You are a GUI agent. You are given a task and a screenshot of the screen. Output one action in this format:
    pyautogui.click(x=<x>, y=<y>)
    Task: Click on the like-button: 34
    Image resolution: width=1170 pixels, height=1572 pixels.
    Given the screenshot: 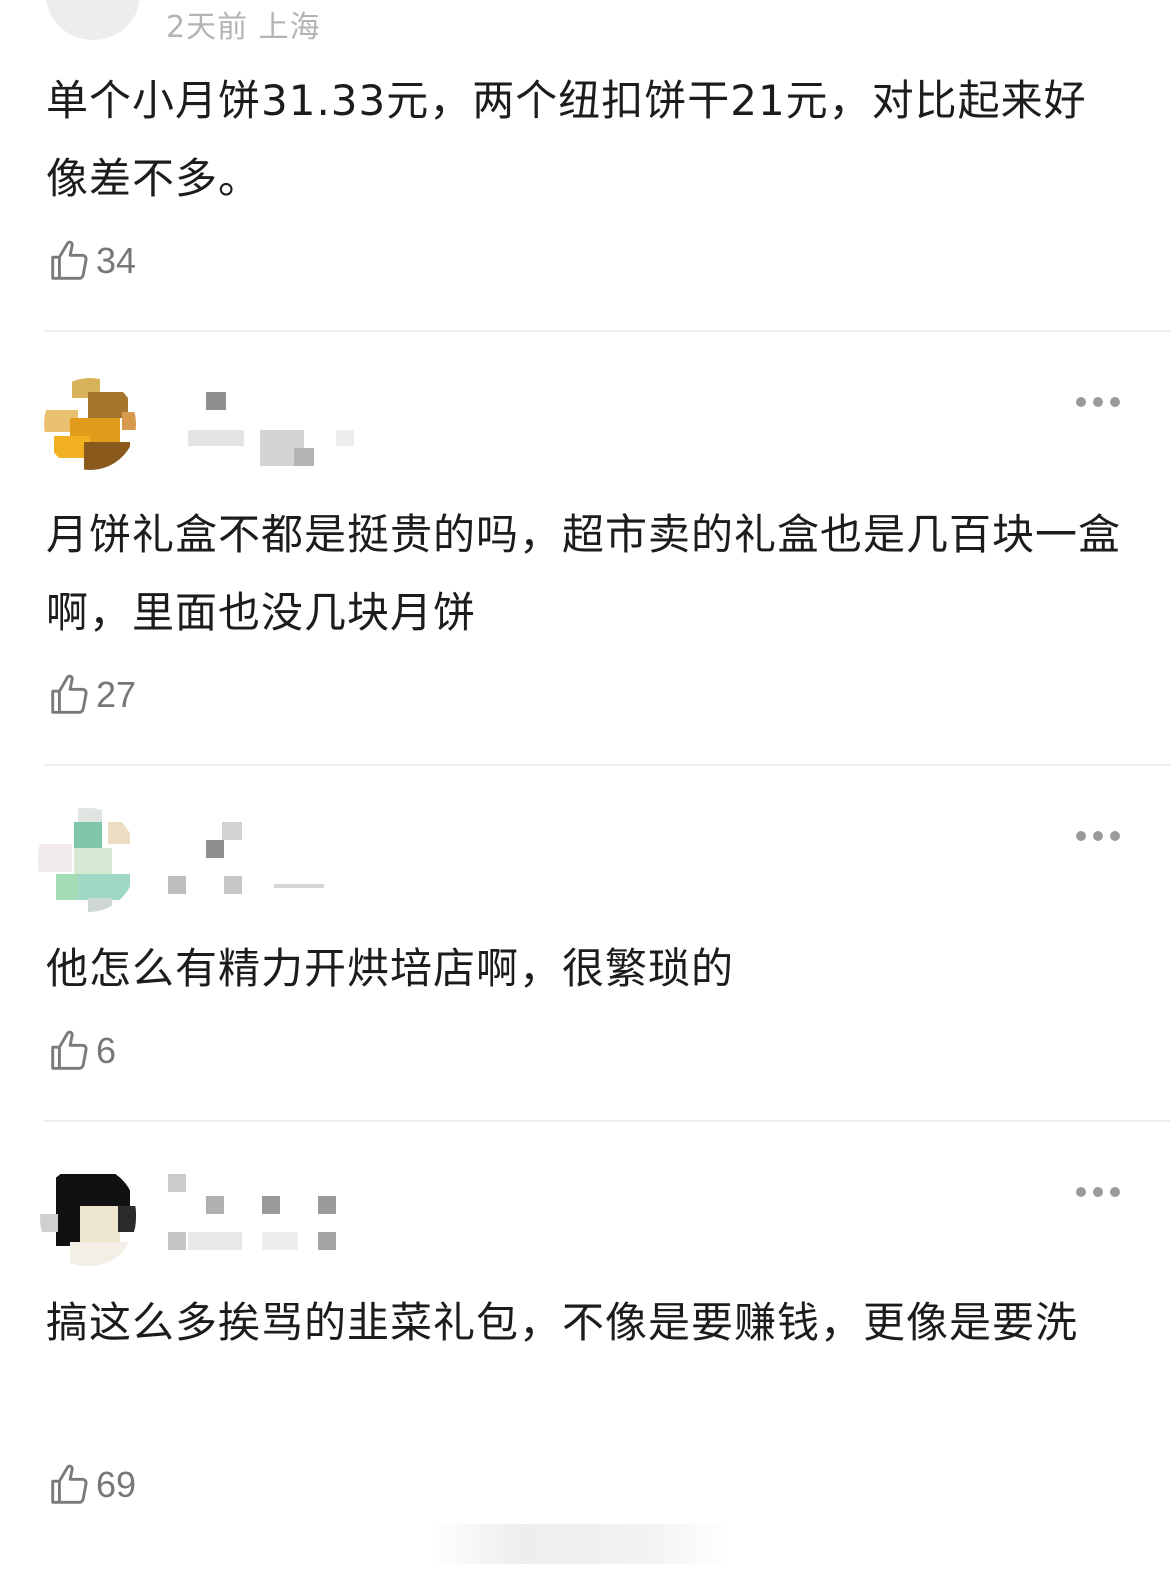 What is the action you would take?
    pyautogui.click(x=91, y=261)
    